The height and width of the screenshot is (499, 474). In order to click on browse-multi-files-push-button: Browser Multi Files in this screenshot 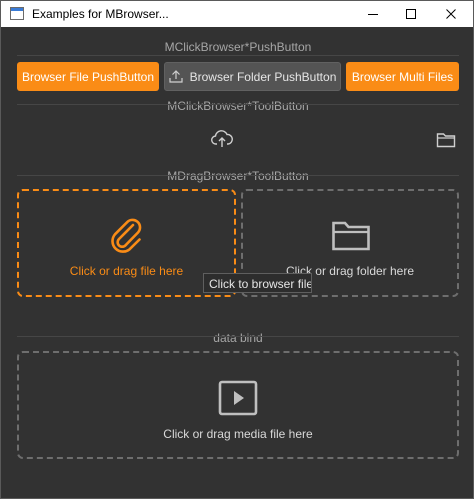, I will do `click(402, 76)`.